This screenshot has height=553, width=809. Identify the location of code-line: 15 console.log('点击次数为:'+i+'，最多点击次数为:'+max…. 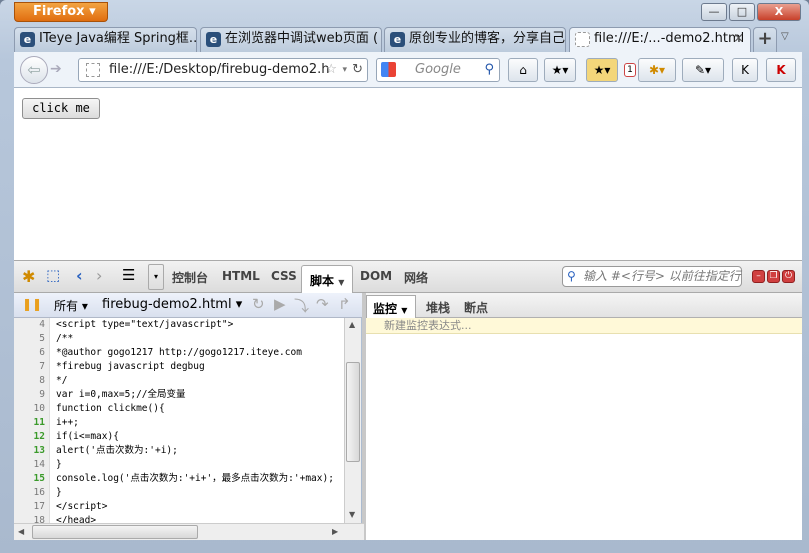
(179, 479).